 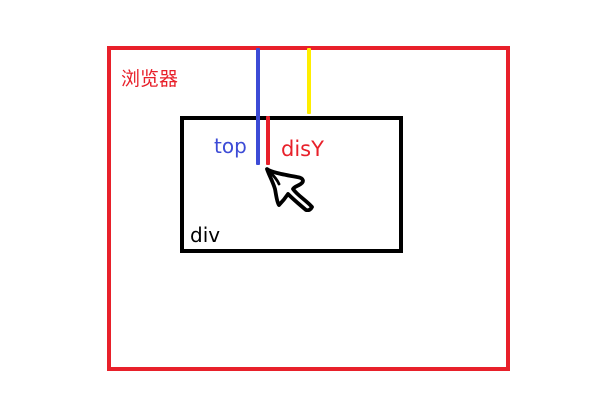 What do you see at coordinates (230, 146) in the screenshot?
I see `top-label: top` at bounding box center [230, 146].